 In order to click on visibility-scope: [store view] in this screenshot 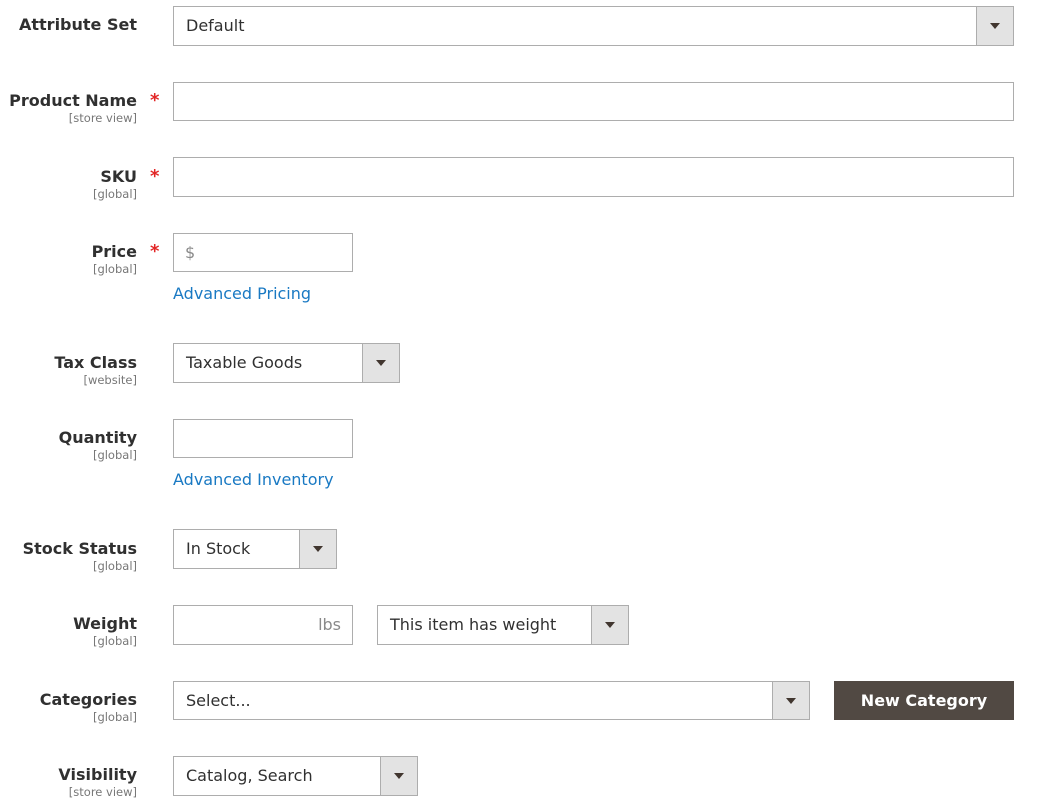, I will do `click(102, 792)`.